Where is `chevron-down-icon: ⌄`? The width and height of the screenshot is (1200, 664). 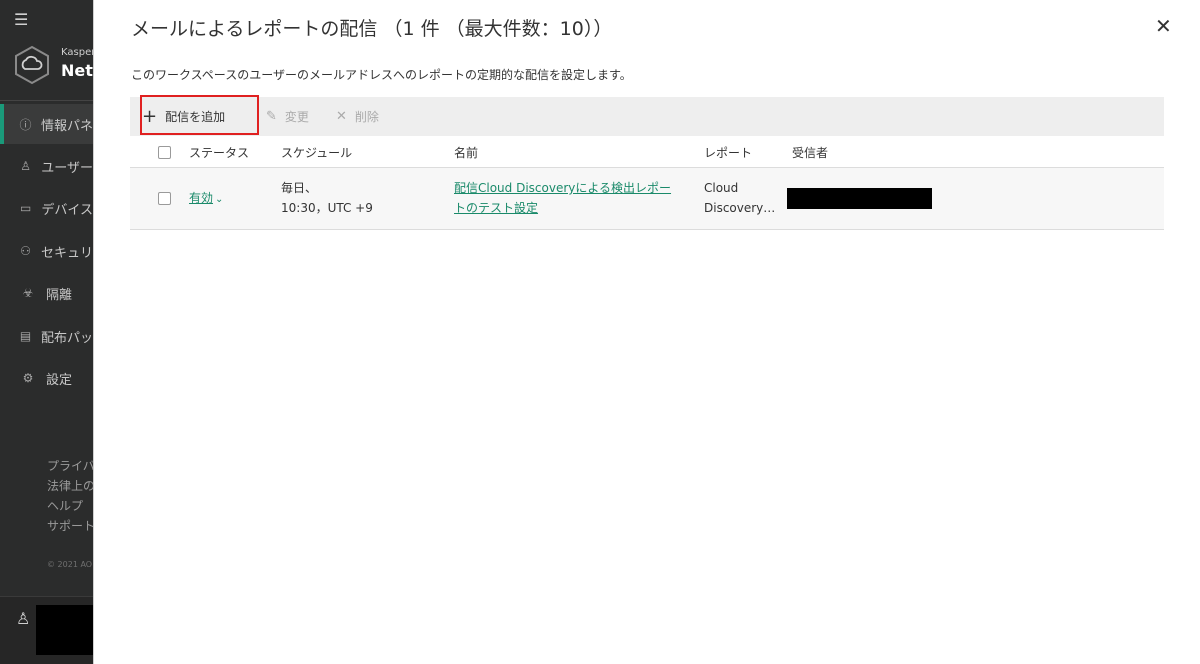 chevron-down-icon: ⌄ is located at coordinates (219, 199).